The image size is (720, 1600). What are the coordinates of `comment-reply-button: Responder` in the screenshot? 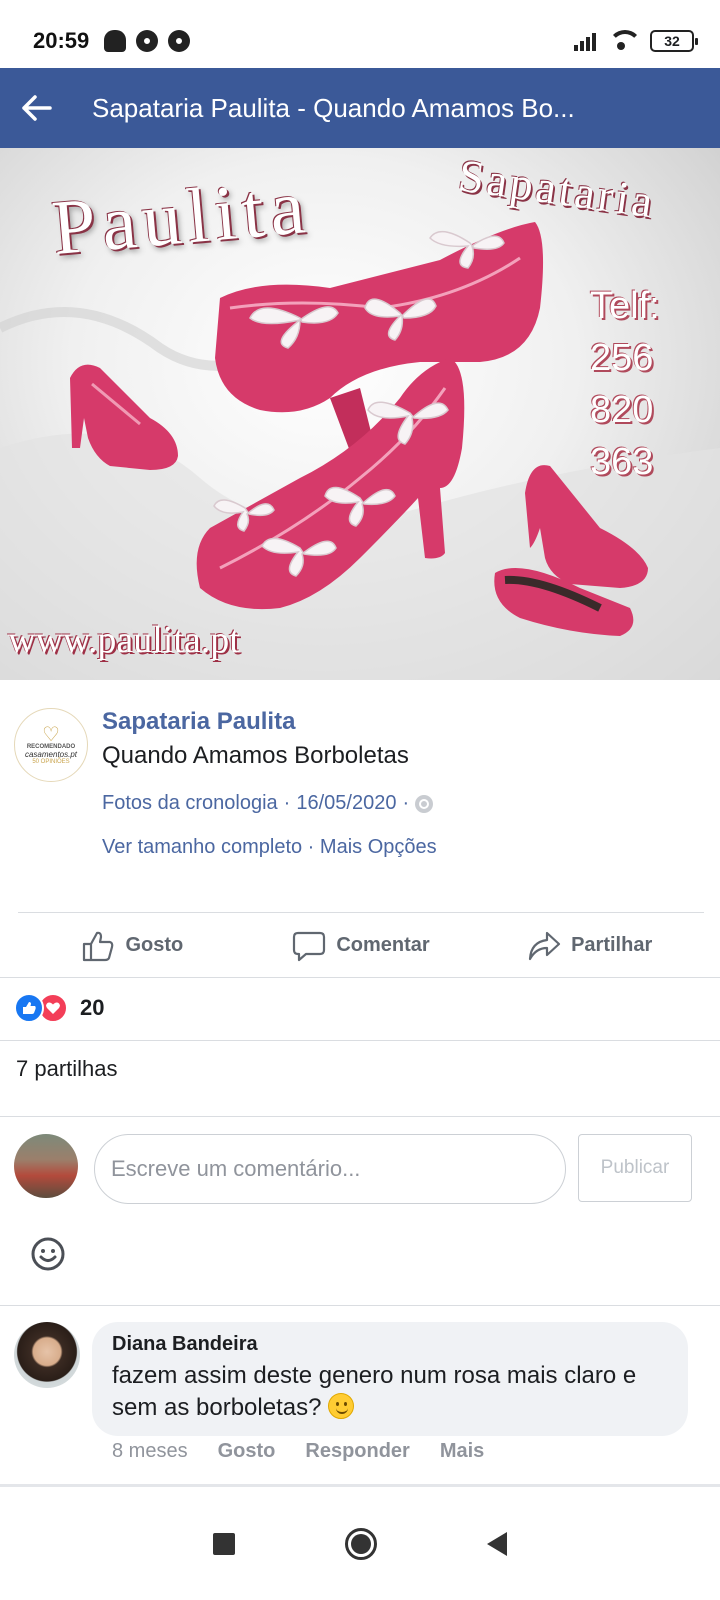 It's located at (357, 1451).